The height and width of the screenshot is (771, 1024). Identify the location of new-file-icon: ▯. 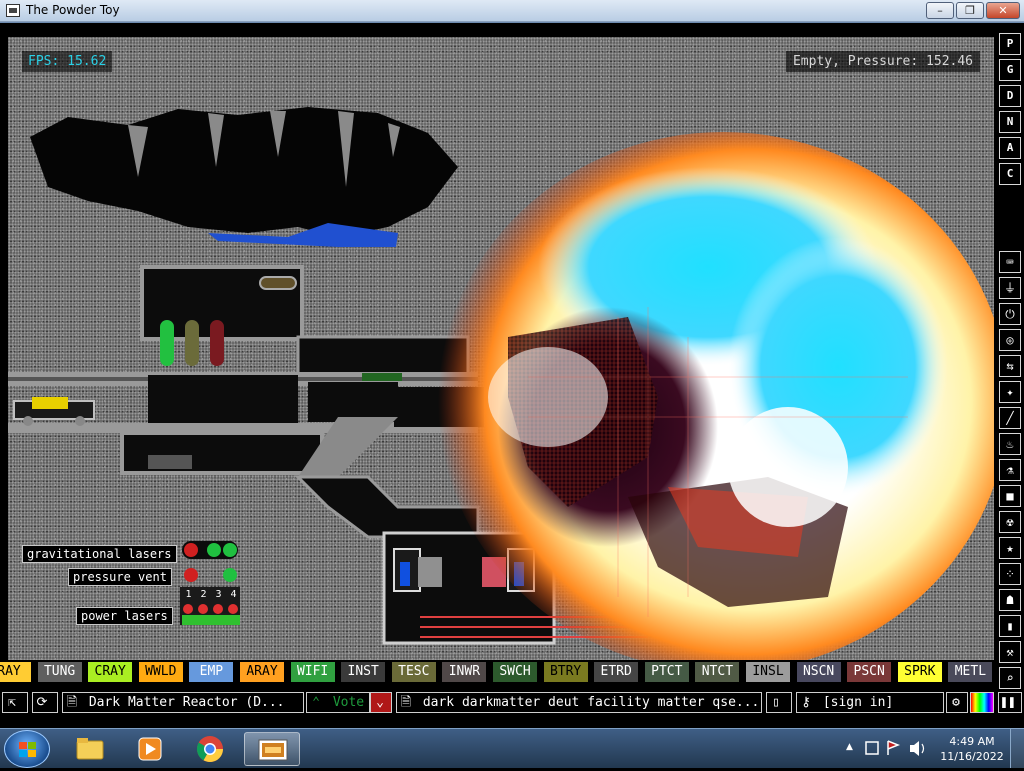
(776, 702).